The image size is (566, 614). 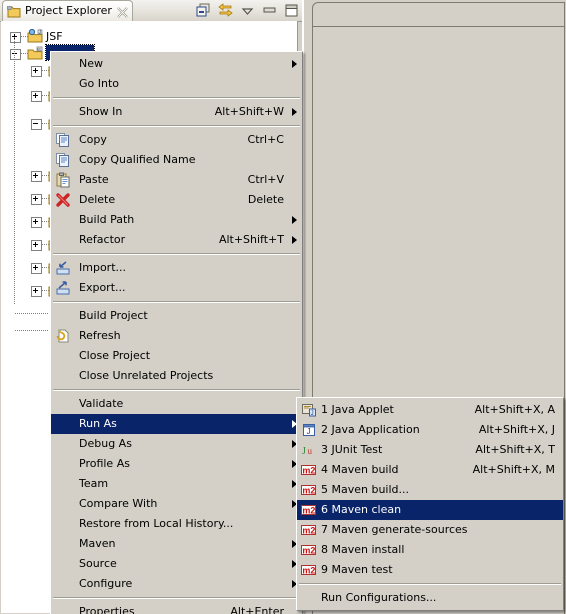 I want to click on submenu-item-java-application: J 2 Java Application Alt+Shift+X, J, so click(x=430, y=430).